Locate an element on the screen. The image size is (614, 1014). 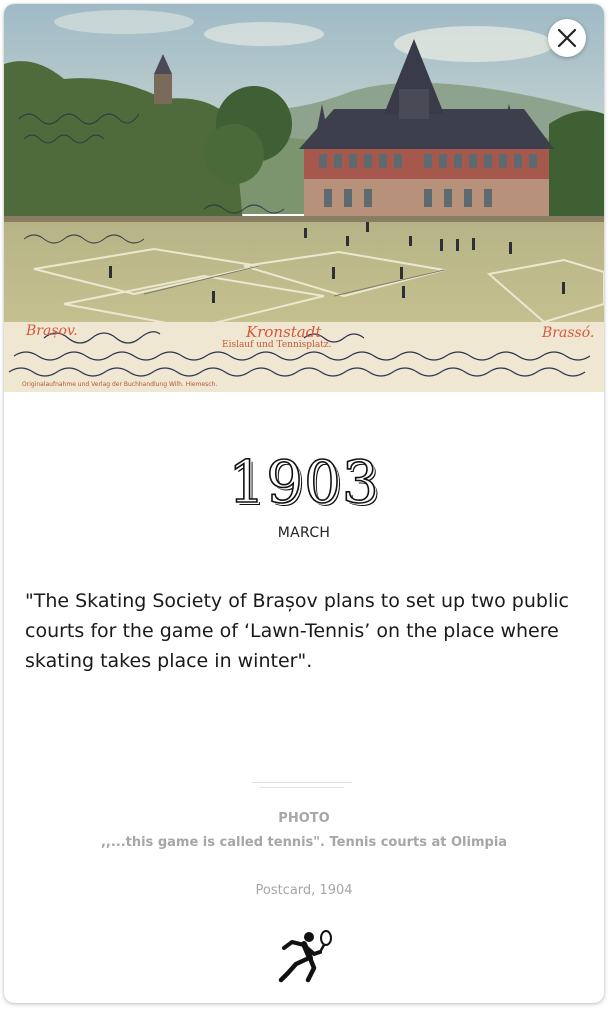
close-icon is located at coordinates (567, 38).